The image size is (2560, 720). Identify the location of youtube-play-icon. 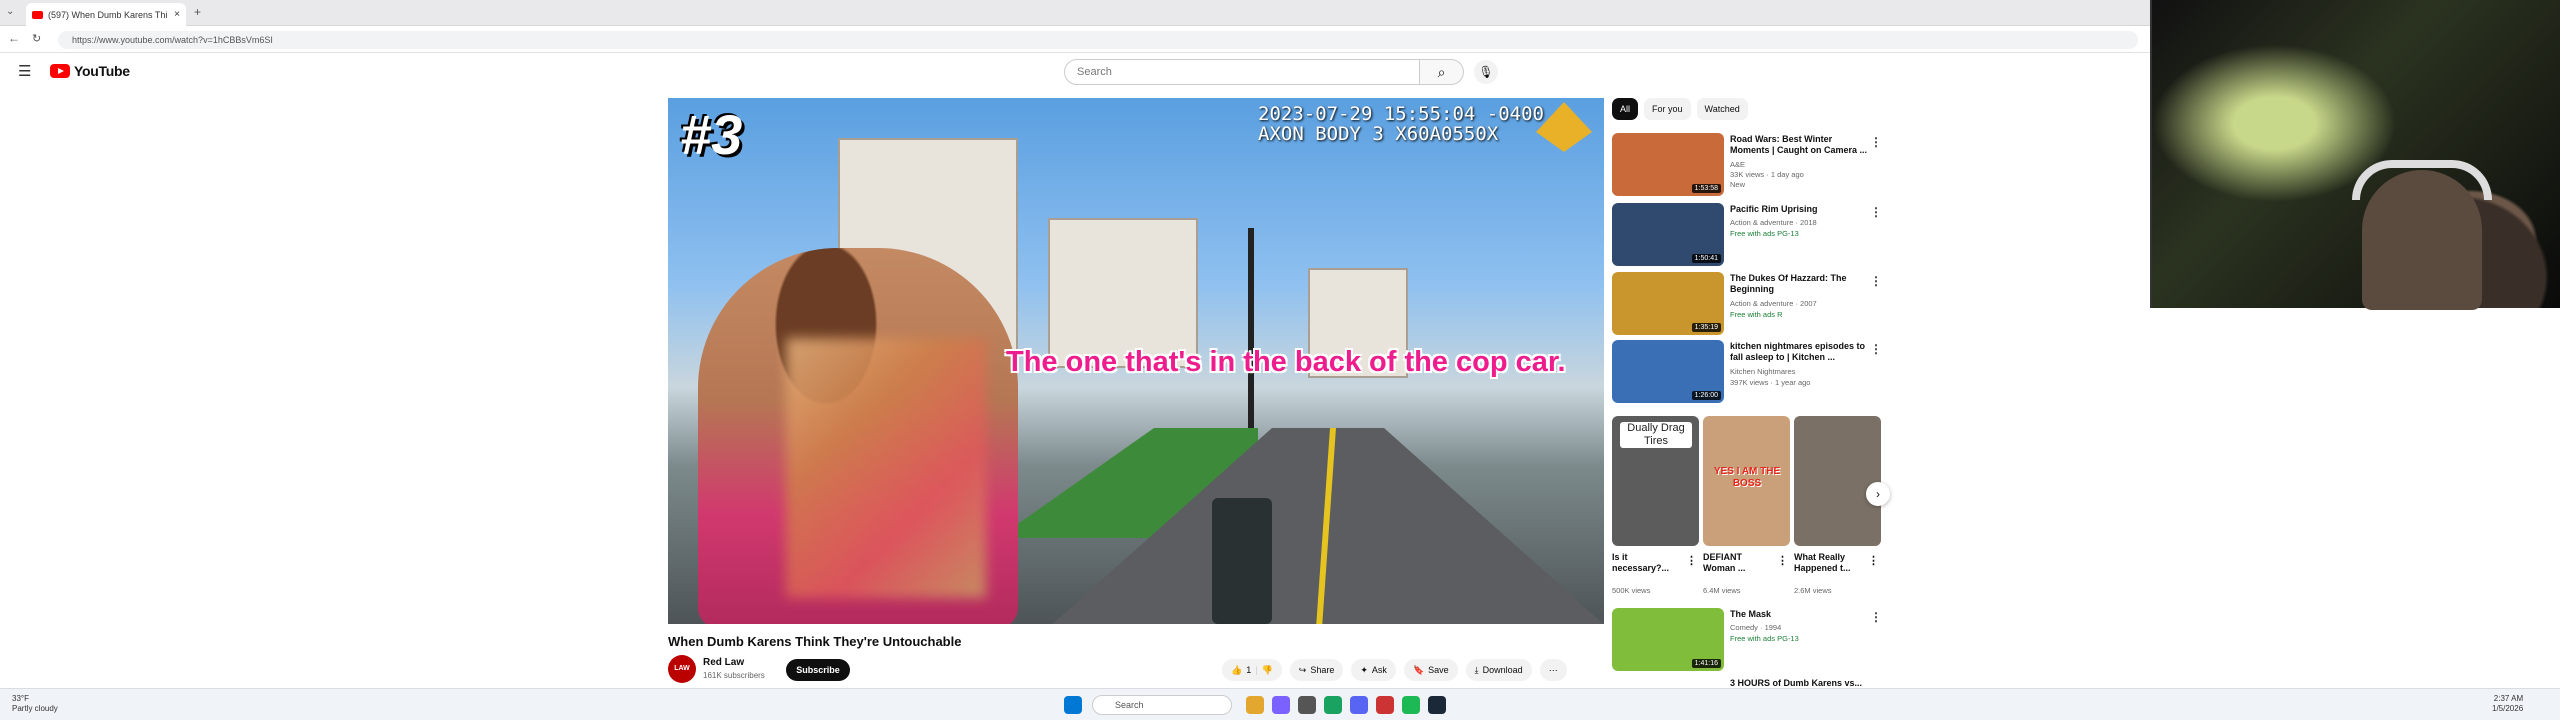
(60, 71).